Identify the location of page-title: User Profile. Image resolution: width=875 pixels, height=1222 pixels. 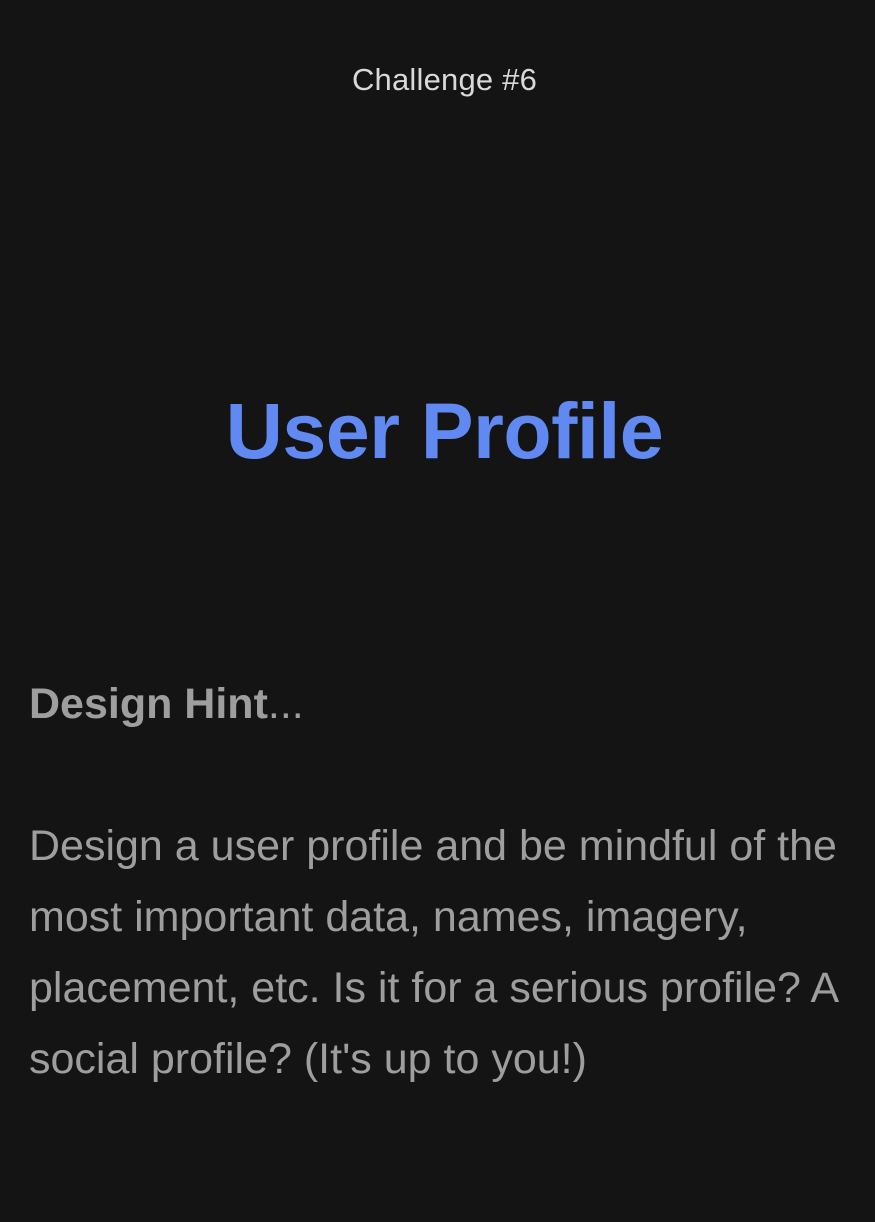
(444, 430).